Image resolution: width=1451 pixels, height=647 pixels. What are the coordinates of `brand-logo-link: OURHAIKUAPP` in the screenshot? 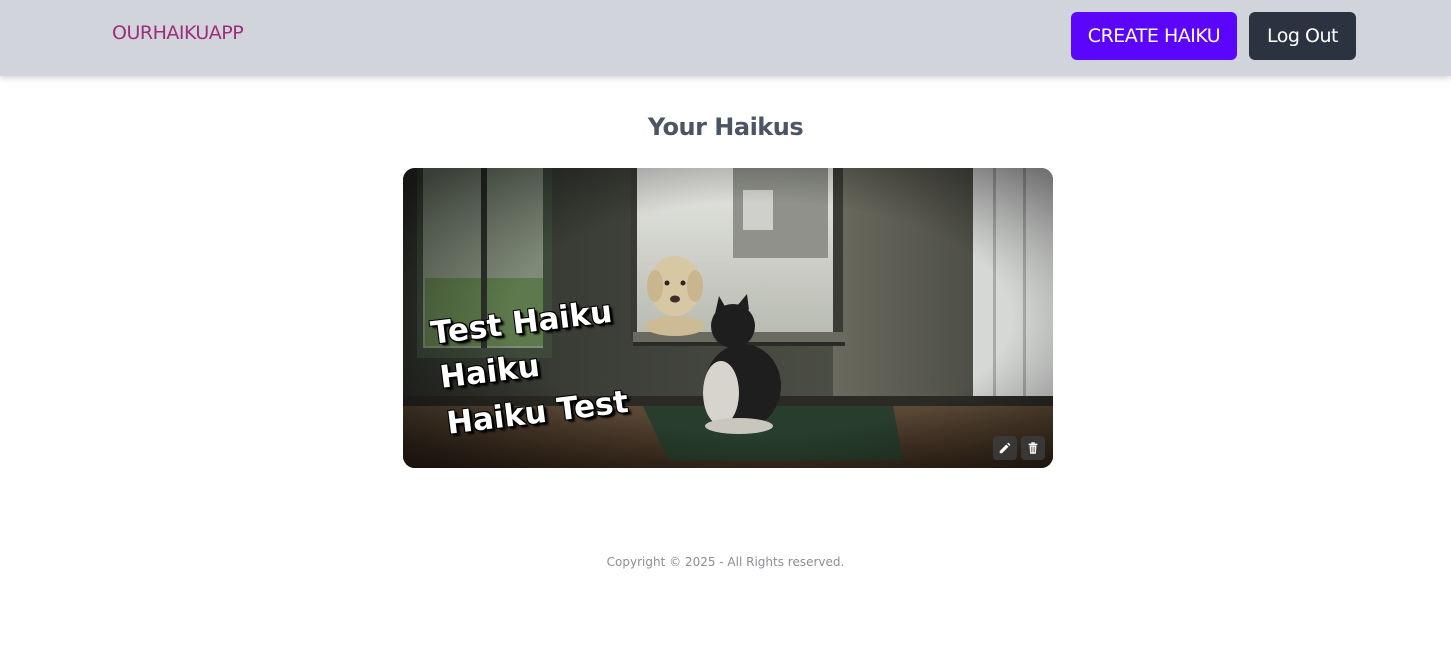 It's located at (178, 33).